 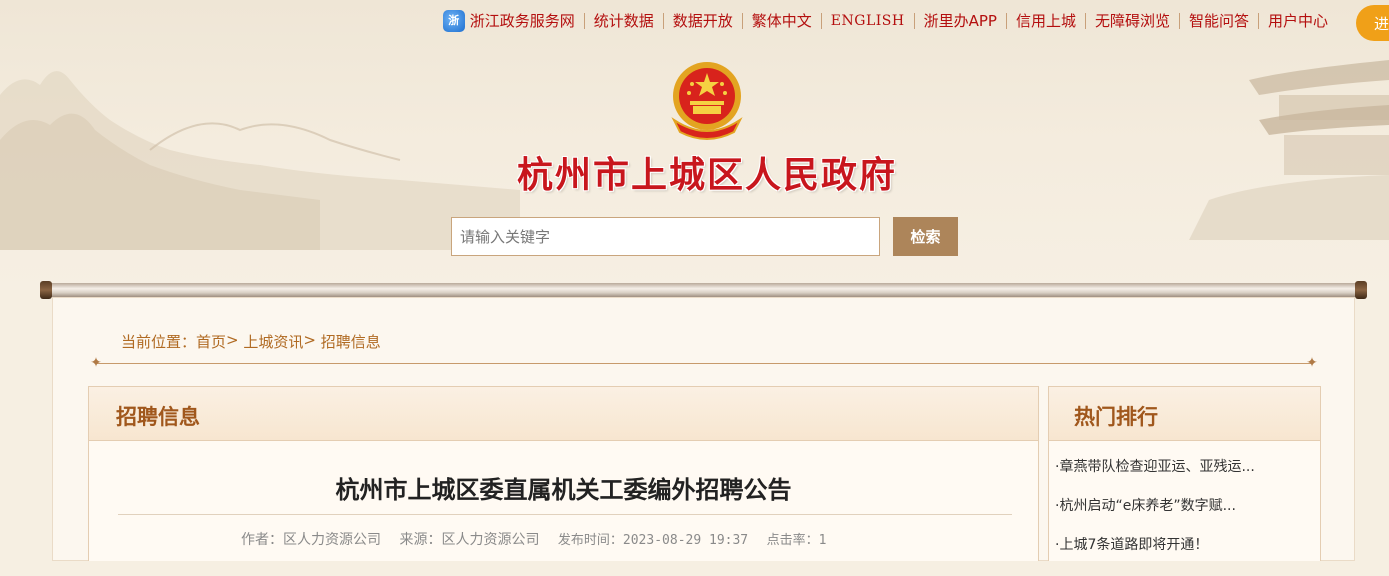 What do you see at coordinates (1131, 21) in the screenshot?
I see `nav-link-accessibility: 无障碍浏览` at bounding box center [1131, 21].